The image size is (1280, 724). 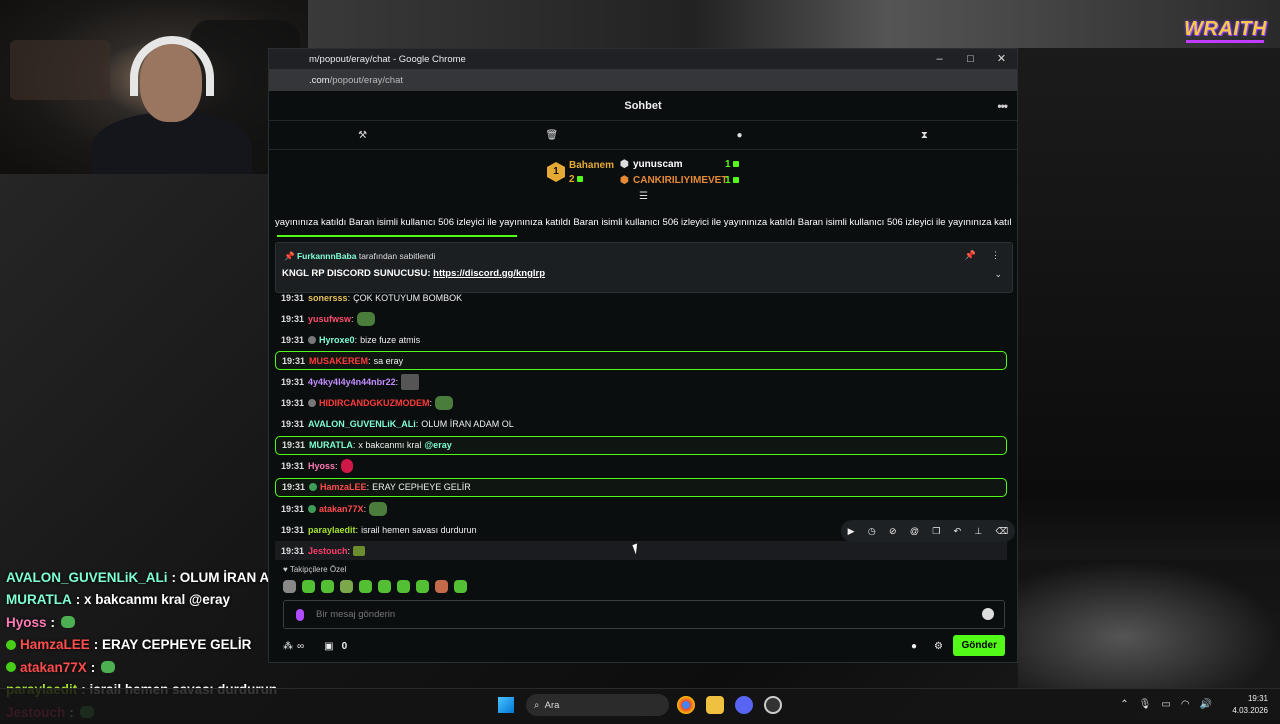 What do you see at coordinates (1145, 704) in the screenshot?
I see `mic-tray-icon: 🎙` at bounding box center [1145, 704].